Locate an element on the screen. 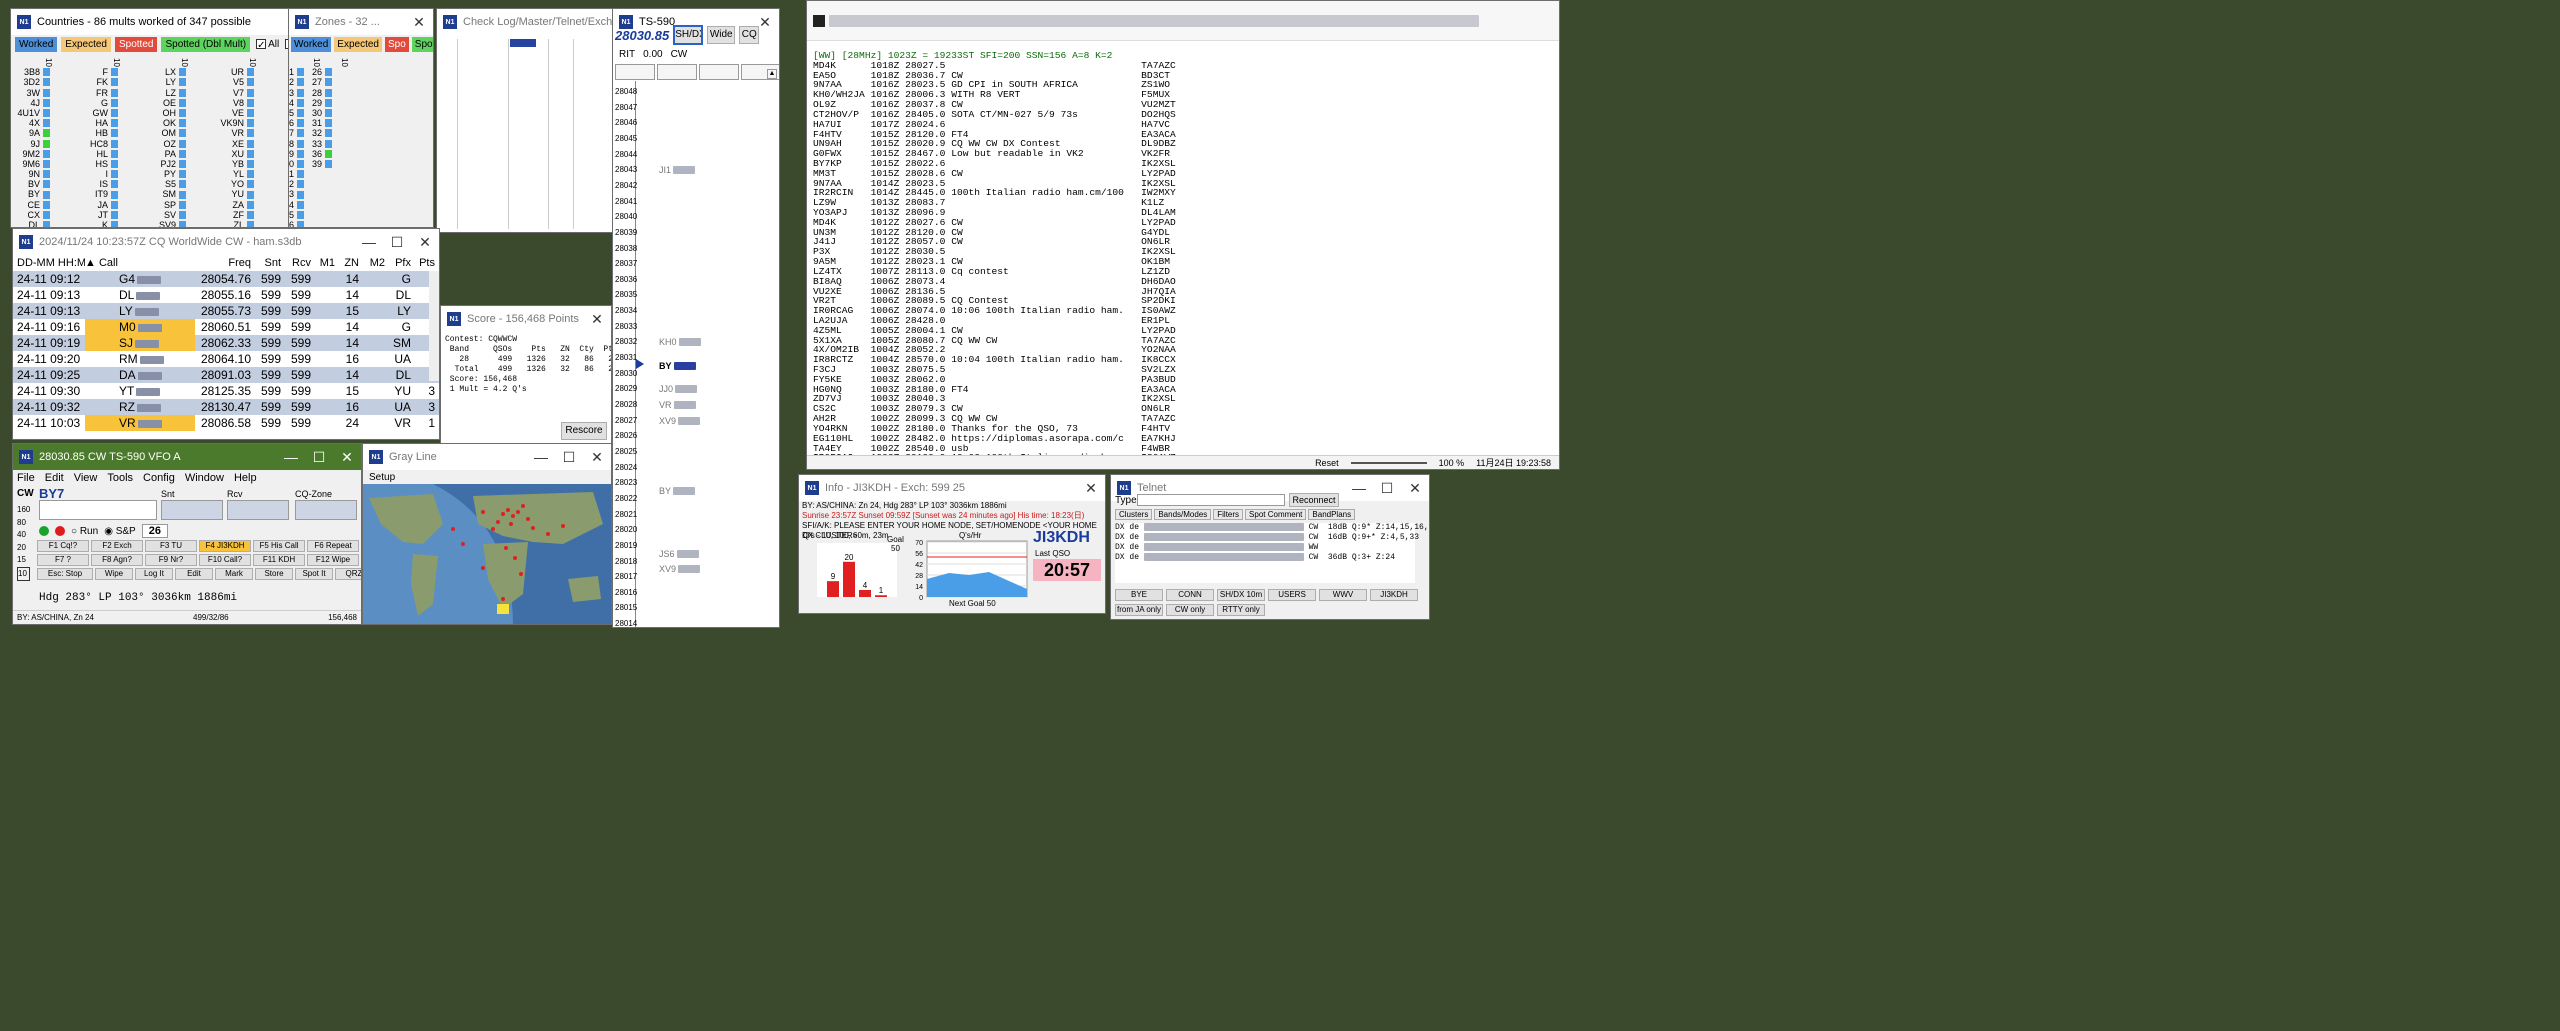 The image size is (2560, 1031). call-input is located at coordinates (98, 510).